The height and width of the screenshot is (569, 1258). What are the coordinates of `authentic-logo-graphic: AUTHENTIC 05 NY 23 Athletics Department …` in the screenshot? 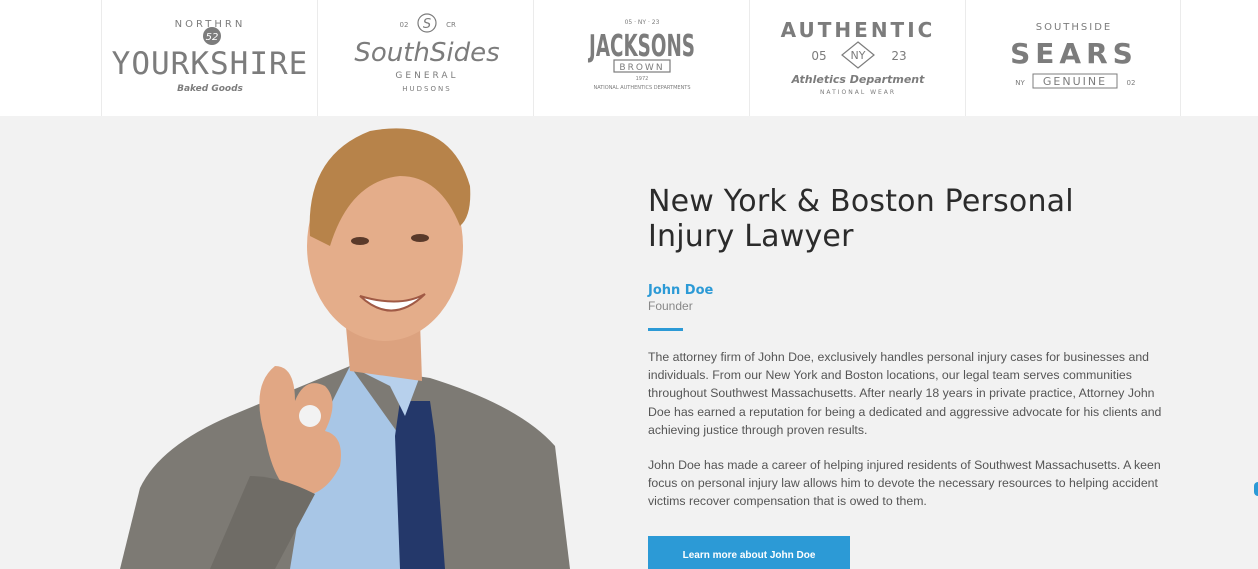 It's located at (858, 57).